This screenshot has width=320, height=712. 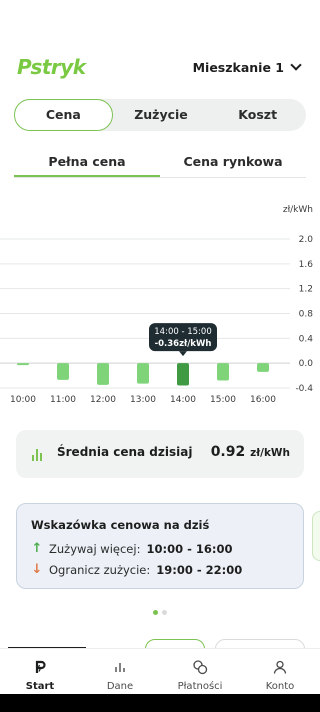 What do you see at coordinates (160, 68) in the screenshot?
I see `app-header: Pstryk Mieszkanie 1` at bounding box center [160, 68].